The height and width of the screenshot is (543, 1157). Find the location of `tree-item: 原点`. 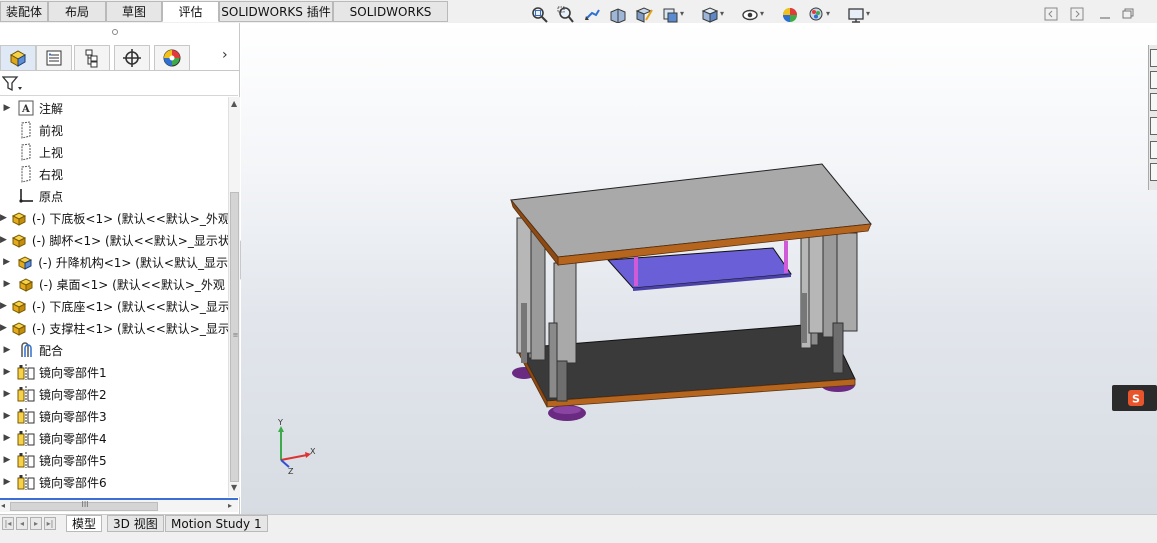

tree-item: 原点 is located at coordinates (114, 196).